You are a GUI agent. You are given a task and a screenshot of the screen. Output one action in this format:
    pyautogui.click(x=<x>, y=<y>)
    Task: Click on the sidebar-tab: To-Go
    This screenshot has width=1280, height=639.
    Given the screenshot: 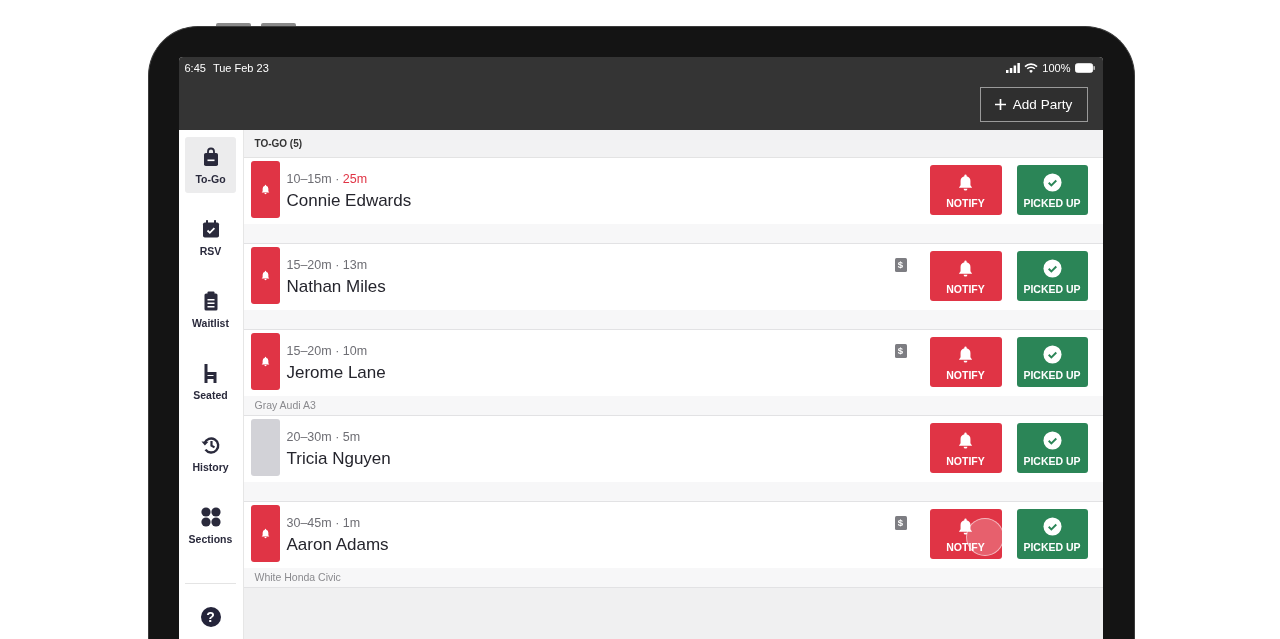 What is the action you would take?
    pyautogui.click(x=210, y=164)
    